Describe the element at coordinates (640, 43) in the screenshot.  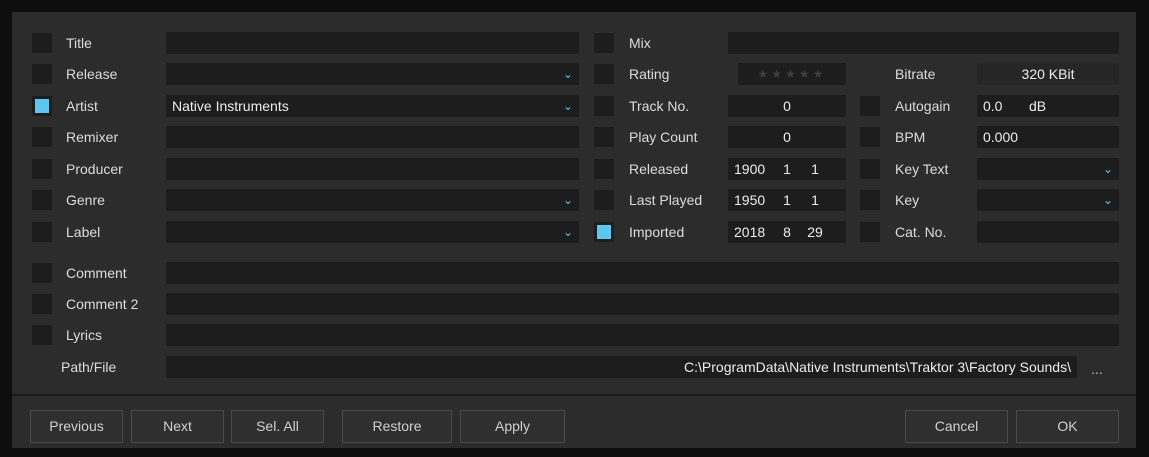
I see `mix-label: Mix` at that location.